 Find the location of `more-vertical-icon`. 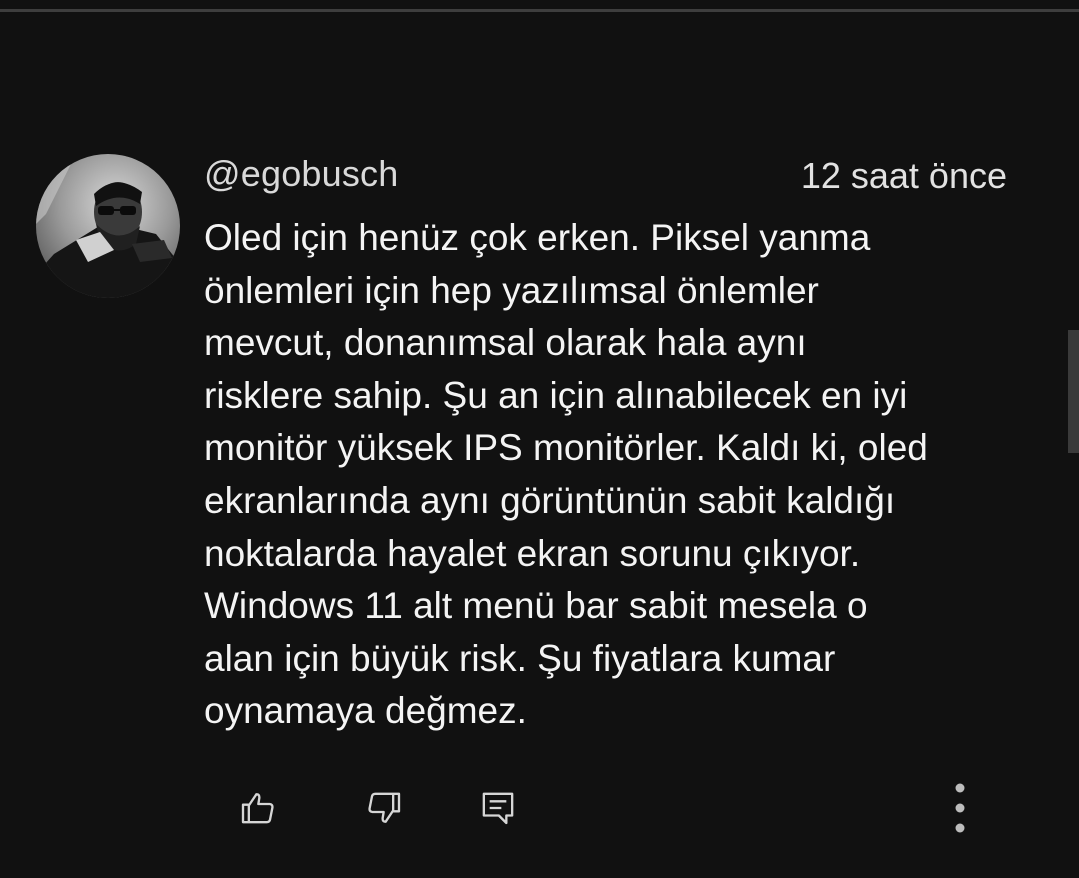

more-vertical-icon is located at coordinates (960, 808).